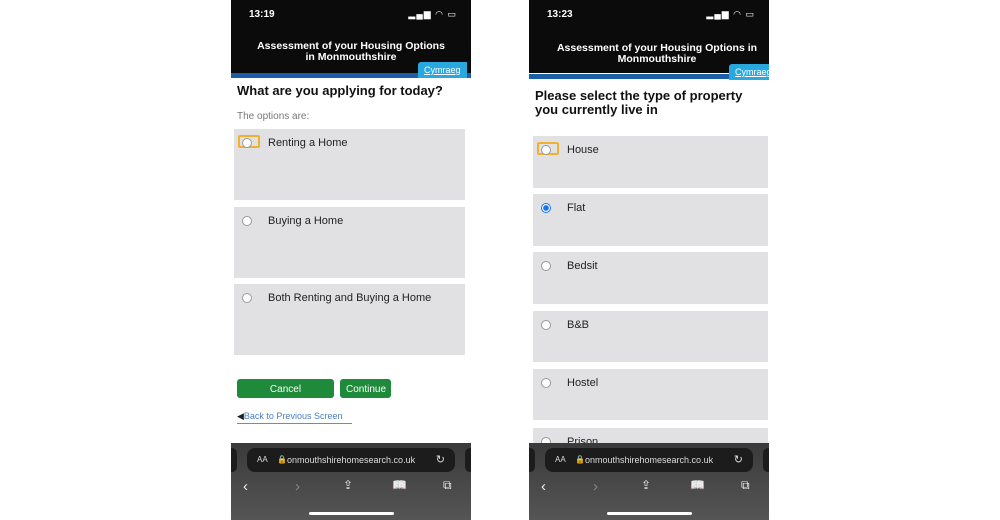  I want to click on option-label: Both Renting and Buying a Home, so click(350, 298).